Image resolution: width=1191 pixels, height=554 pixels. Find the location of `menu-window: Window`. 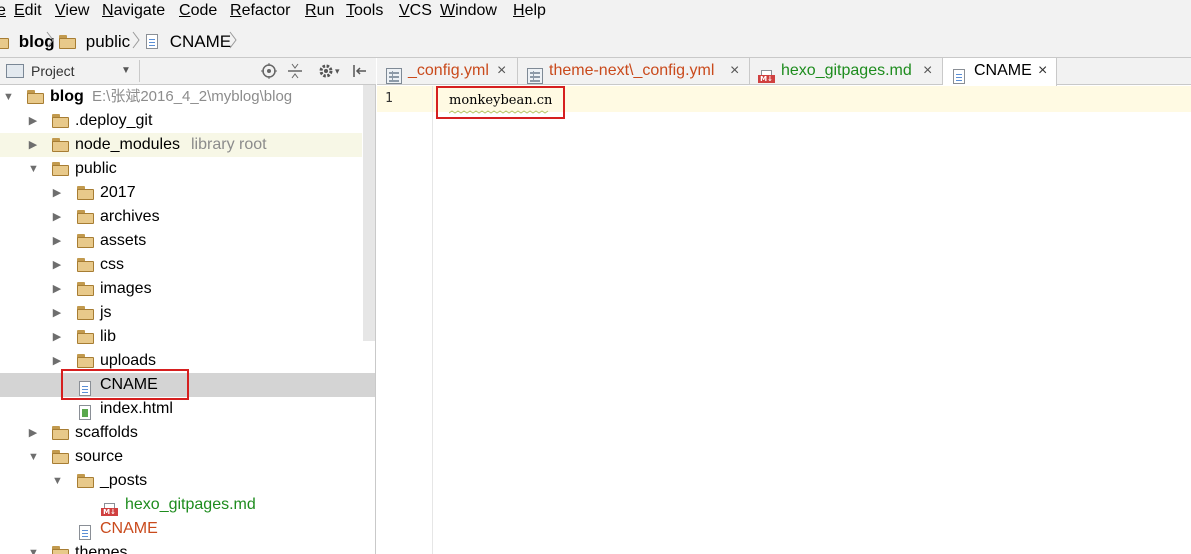

menu-window: Window is located at coordinates (468, 10).